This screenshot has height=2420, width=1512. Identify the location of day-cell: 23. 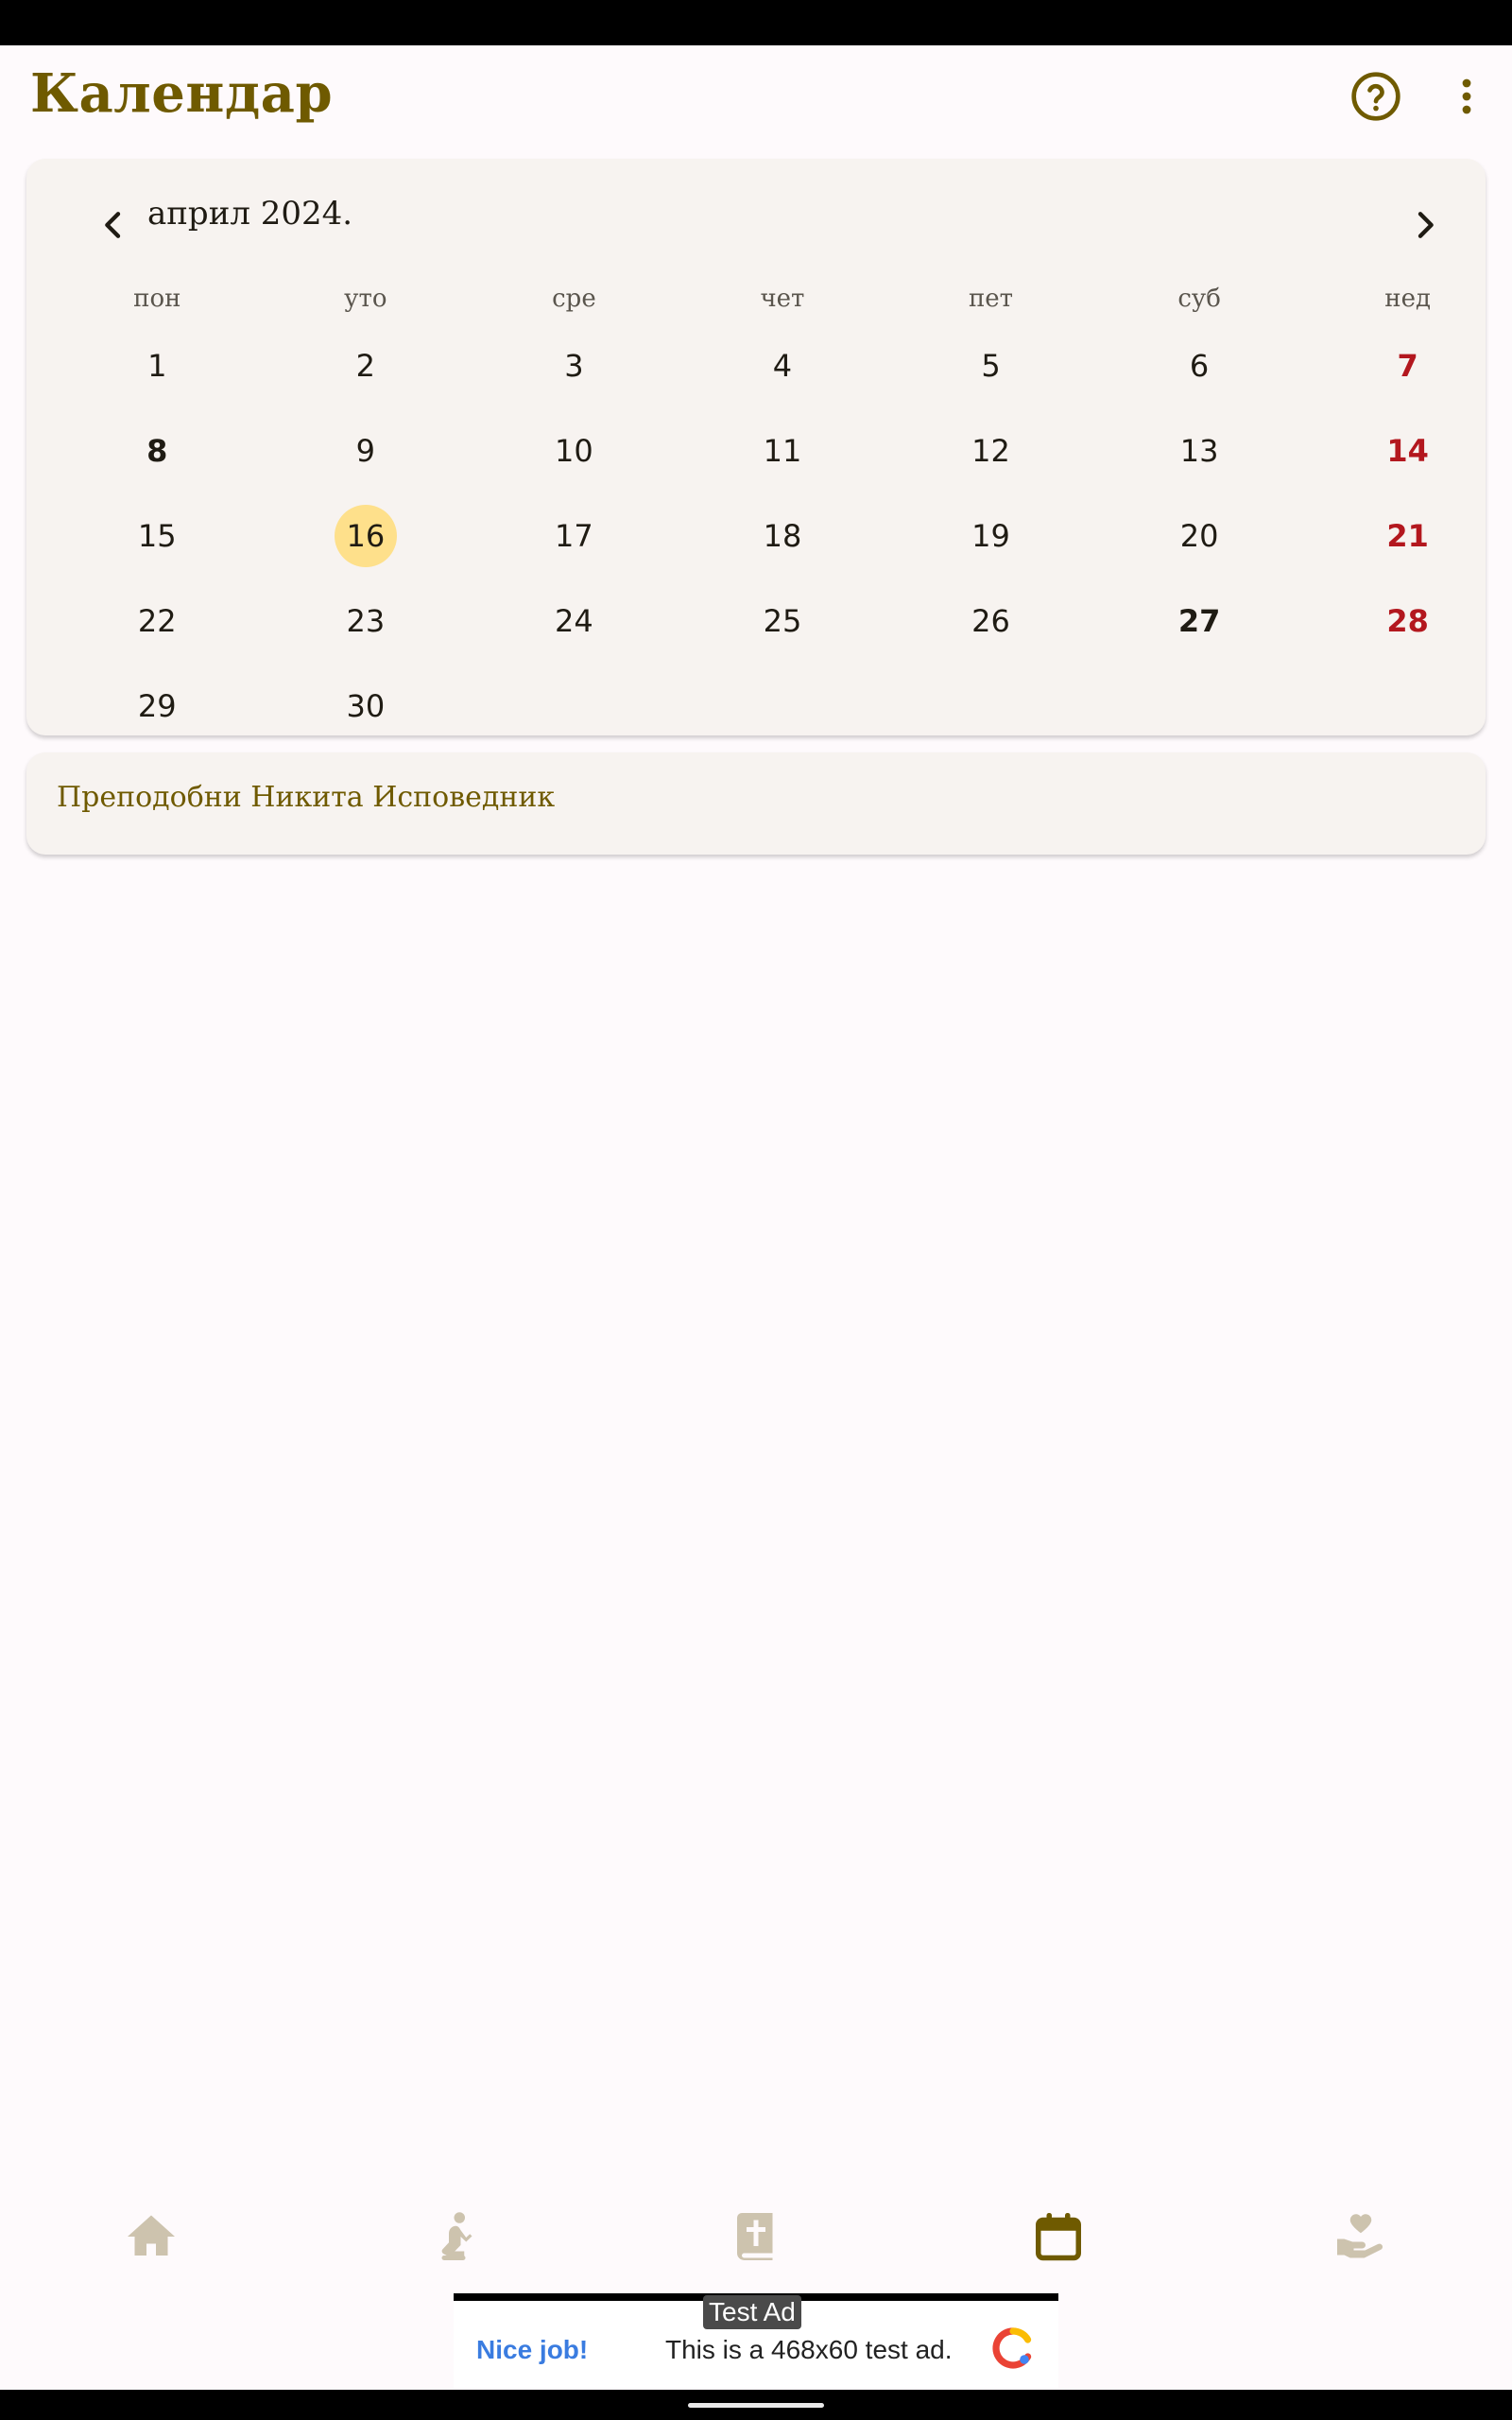
(366, 621).